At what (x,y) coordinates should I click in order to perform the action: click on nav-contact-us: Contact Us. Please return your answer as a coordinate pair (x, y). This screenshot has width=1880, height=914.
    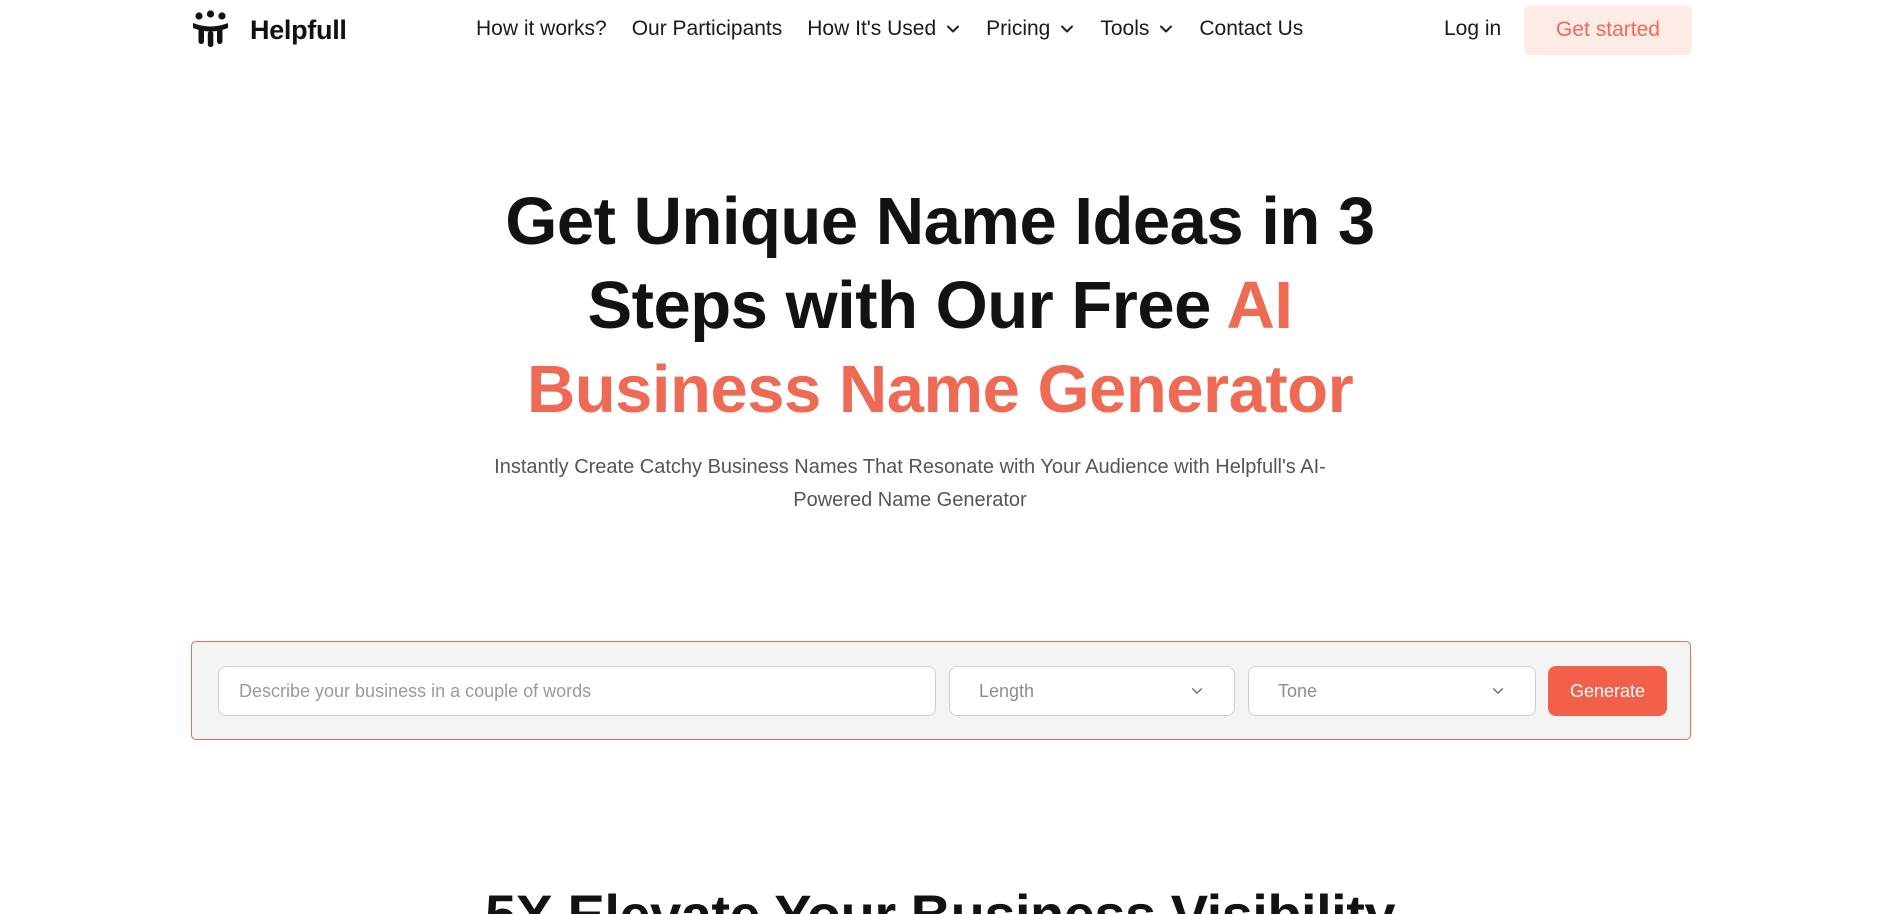
    Looking at the image, I should click on (1251, 29).